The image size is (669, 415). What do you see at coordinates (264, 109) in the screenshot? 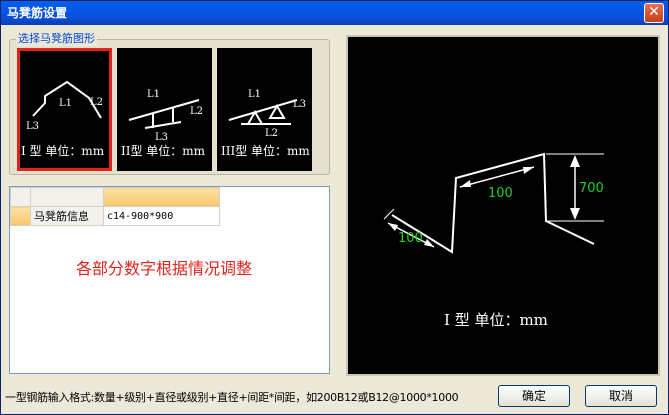
I see `shape-type-3: L1 L2 L3 III型 单位：mm` at bounding box center [264, 109].